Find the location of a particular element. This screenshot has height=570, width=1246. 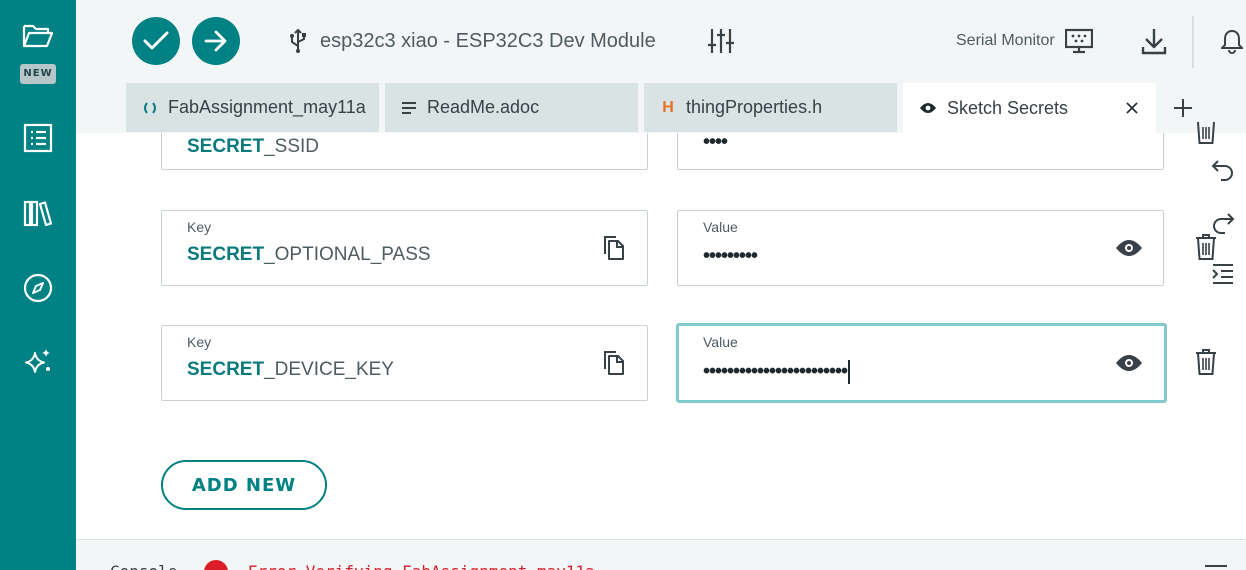

console-error-text: Error Verifying FabAssignment_may11a is located at coordinates (421, 566).